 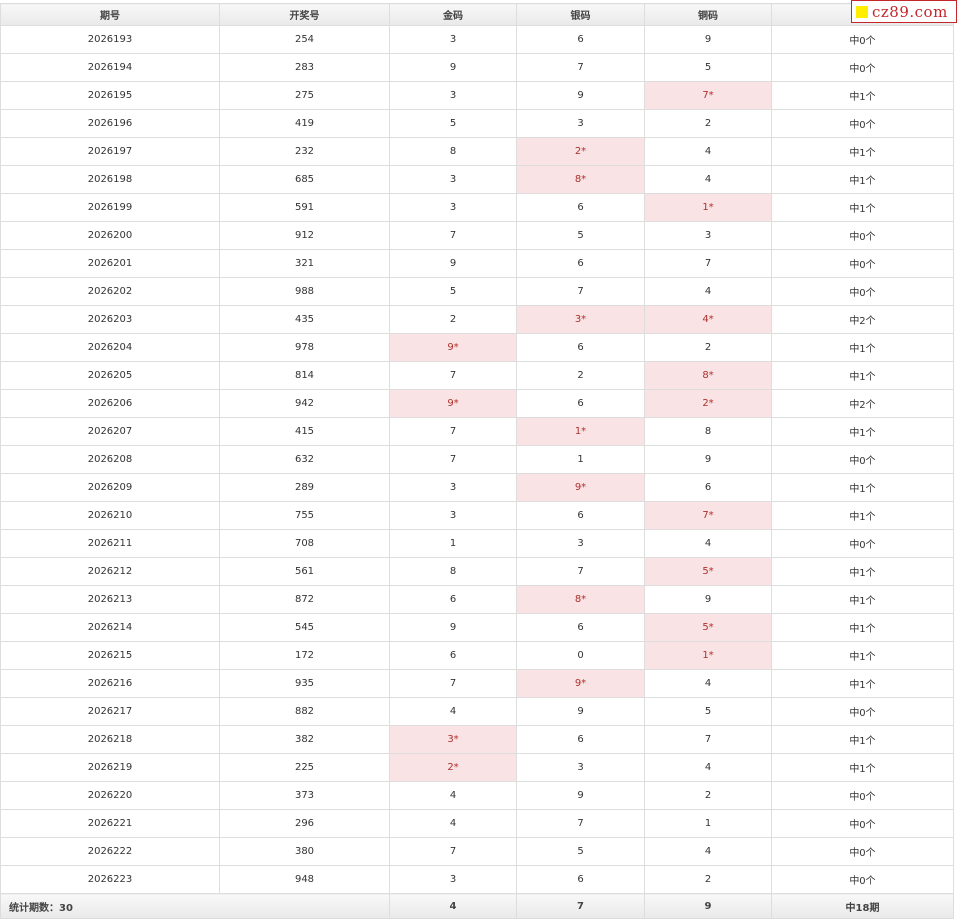 What do you see at coordinates (580, 599) in the screenshot?
I see `silver-cell: 8*` at bounding box center [580, 599].